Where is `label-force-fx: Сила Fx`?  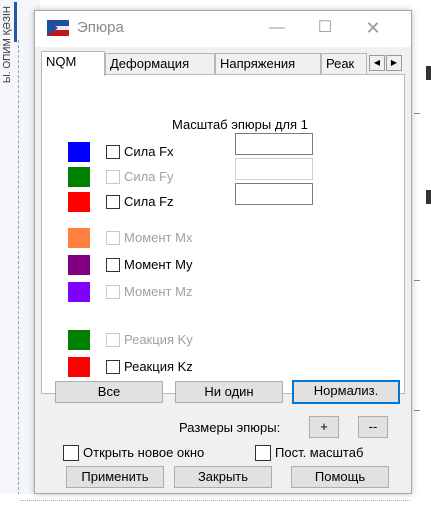
label-force-fx: Сила Fx is located at coordinates (149, 151).